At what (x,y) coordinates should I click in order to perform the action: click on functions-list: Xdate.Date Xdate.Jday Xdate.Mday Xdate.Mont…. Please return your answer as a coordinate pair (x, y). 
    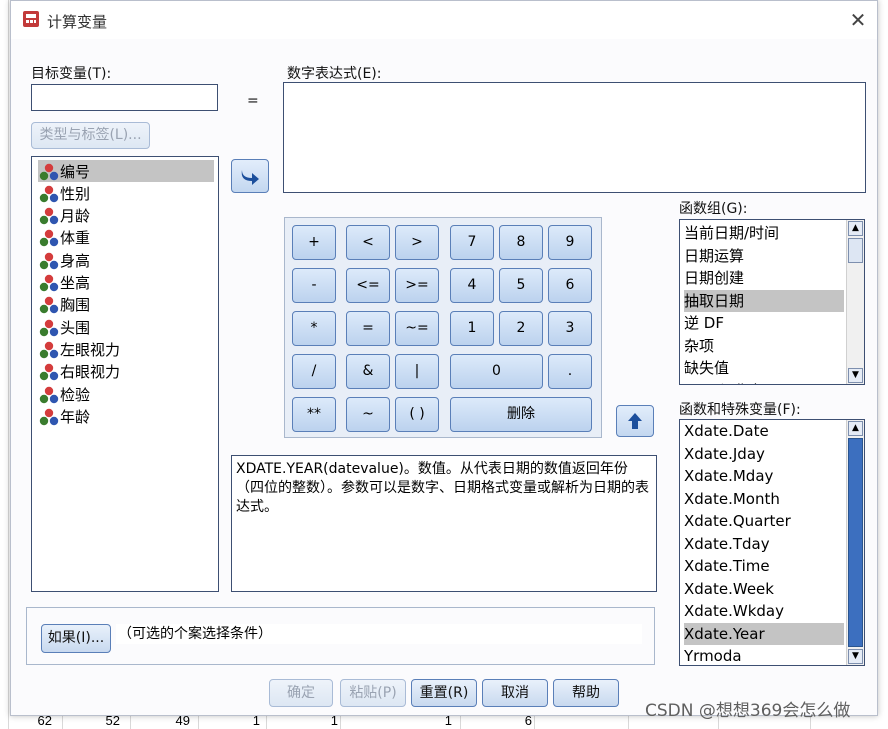
    Looking at the image, I should click on (772, 542).